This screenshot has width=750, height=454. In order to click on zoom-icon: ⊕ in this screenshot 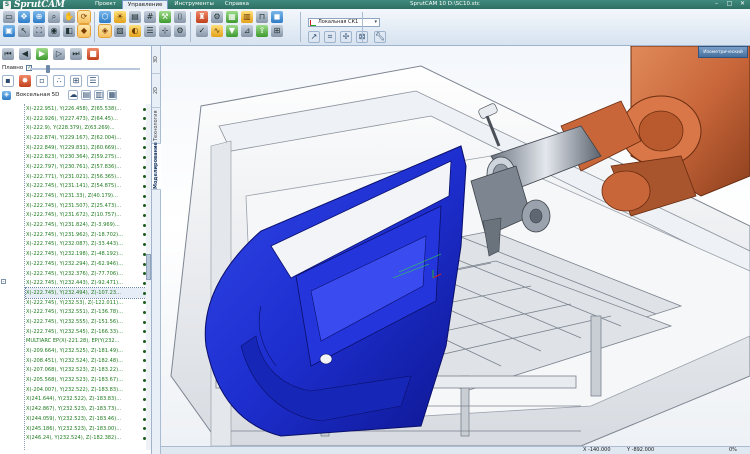, I will do `click(39, 17)`.